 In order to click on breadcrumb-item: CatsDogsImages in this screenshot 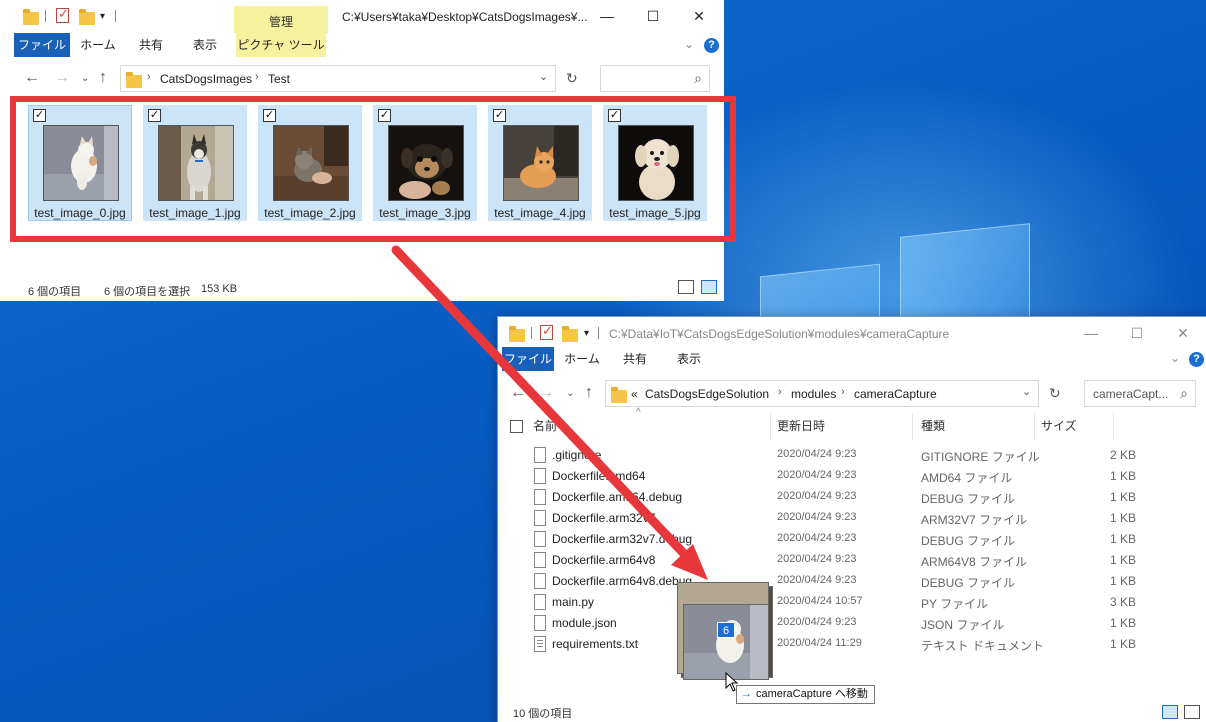, I will do `click(206, 79)`.